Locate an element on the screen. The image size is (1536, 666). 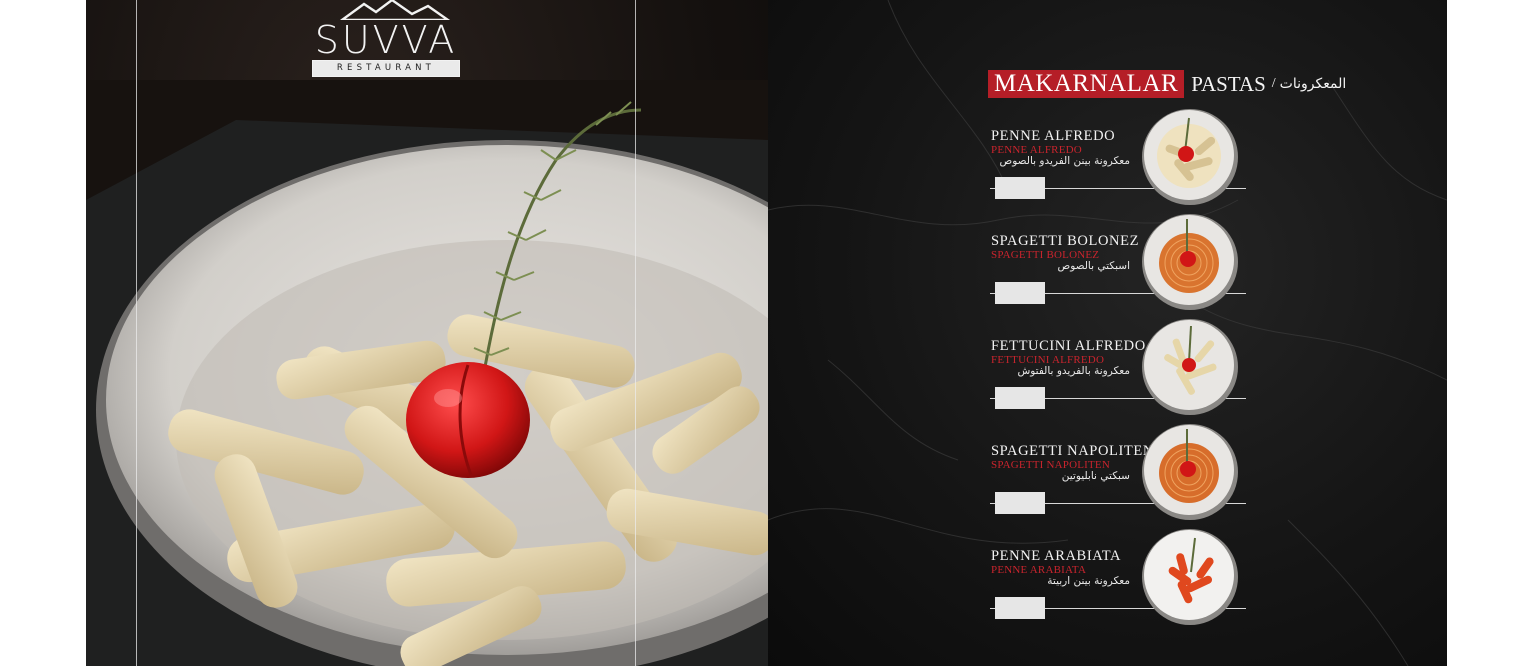
menu-item-arabic-name: معكرونة بينن اربيتة is located at coordinates (1088, 581).